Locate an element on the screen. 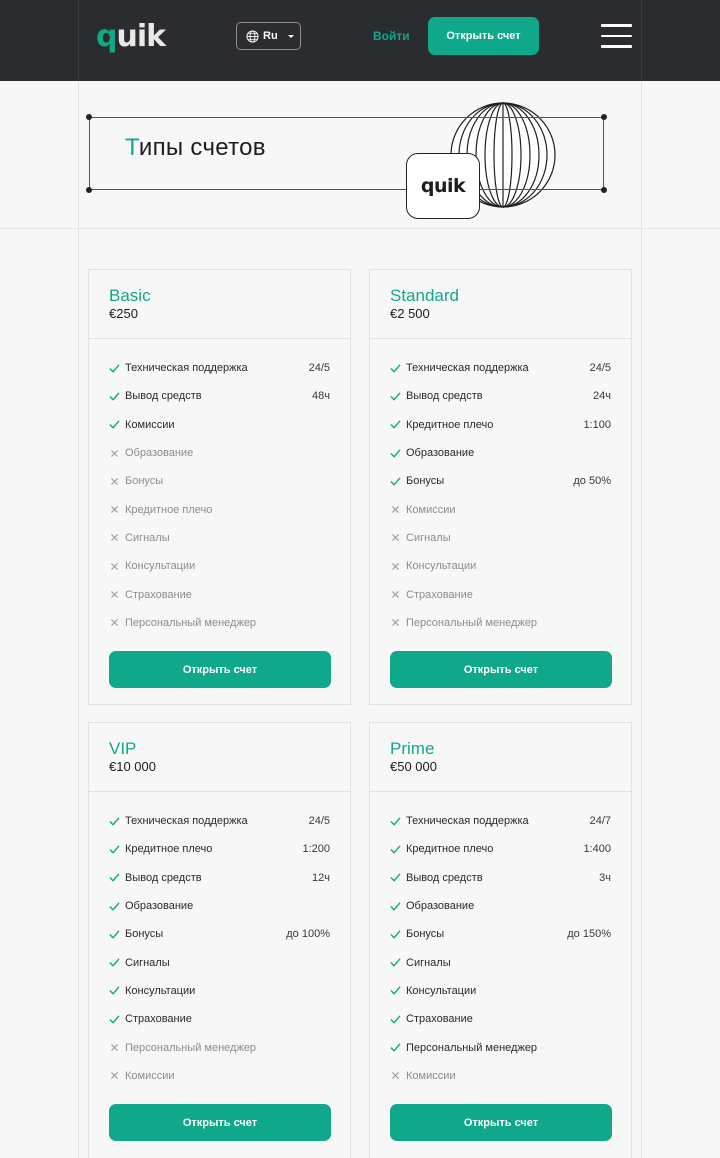 This screenshot has width=720, height=1158. feature-item: Вывод средств 48ч is located at coordinates (219, 396).